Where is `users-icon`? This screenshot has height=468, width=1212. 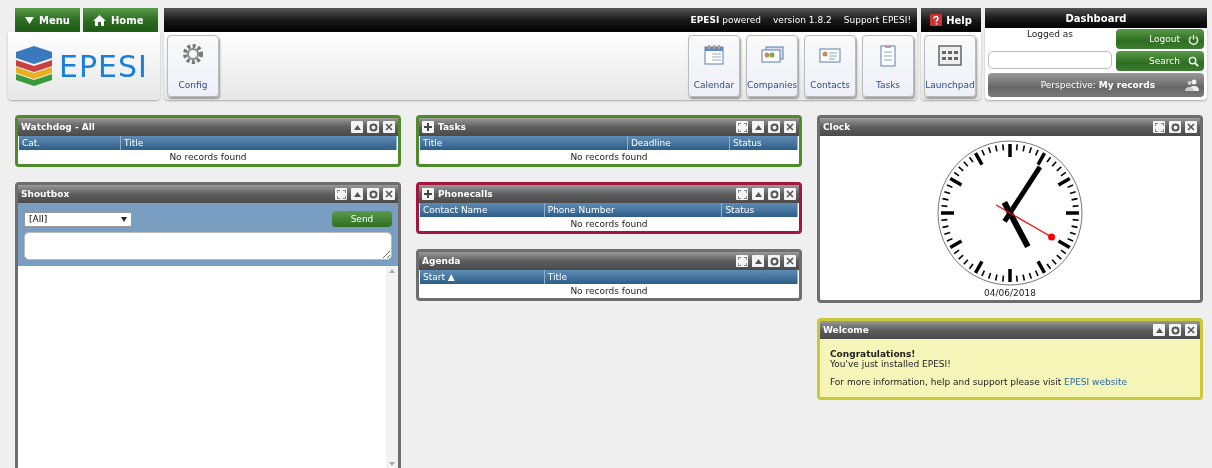 users-icon is located at coordinates (1192, 85).